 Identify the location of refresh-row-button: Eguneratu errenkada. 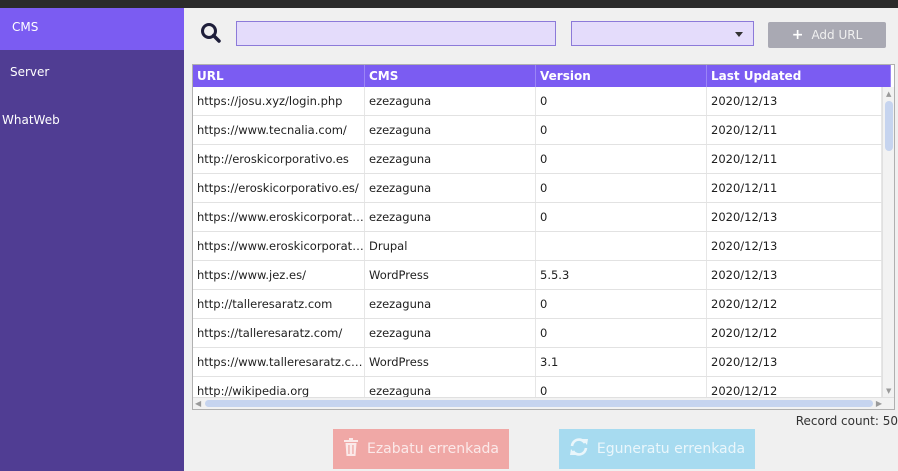
(657, 449).